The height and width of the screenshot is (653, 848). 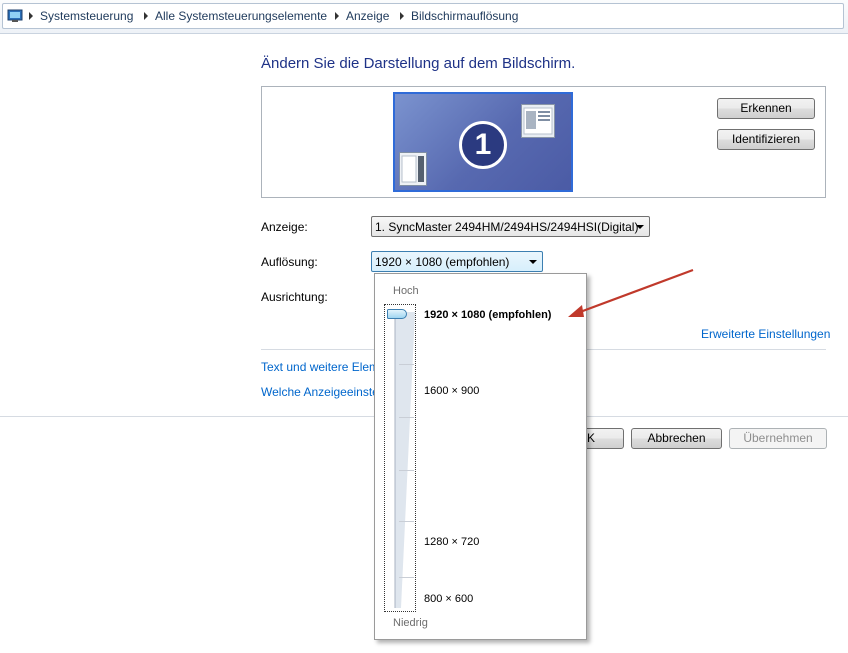 What do you see at coordinates (464, 16) in the screenshot?
I see `breadcrumb-item-bildschirmaufloesung: Bildschirmauflösung` at bounding box center [464, 16].